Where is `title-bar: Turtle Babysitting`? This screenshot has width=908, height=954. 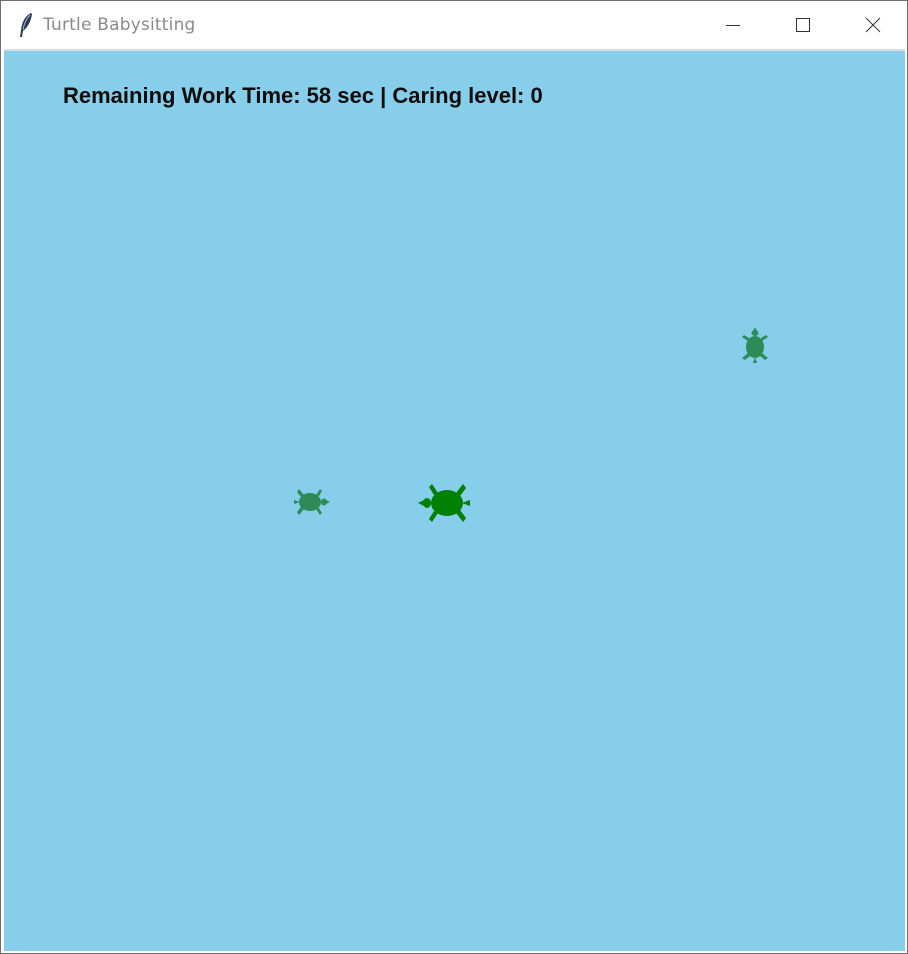
title-bar: Turtle Babysitting is located at coordinates (454, 25).